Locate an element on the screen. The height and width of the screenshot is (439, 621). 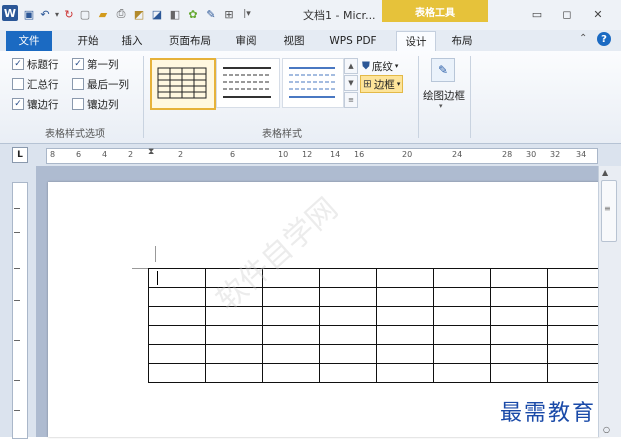
first-column-option: ✓ 第一列 is located at coordinates (95, 64).